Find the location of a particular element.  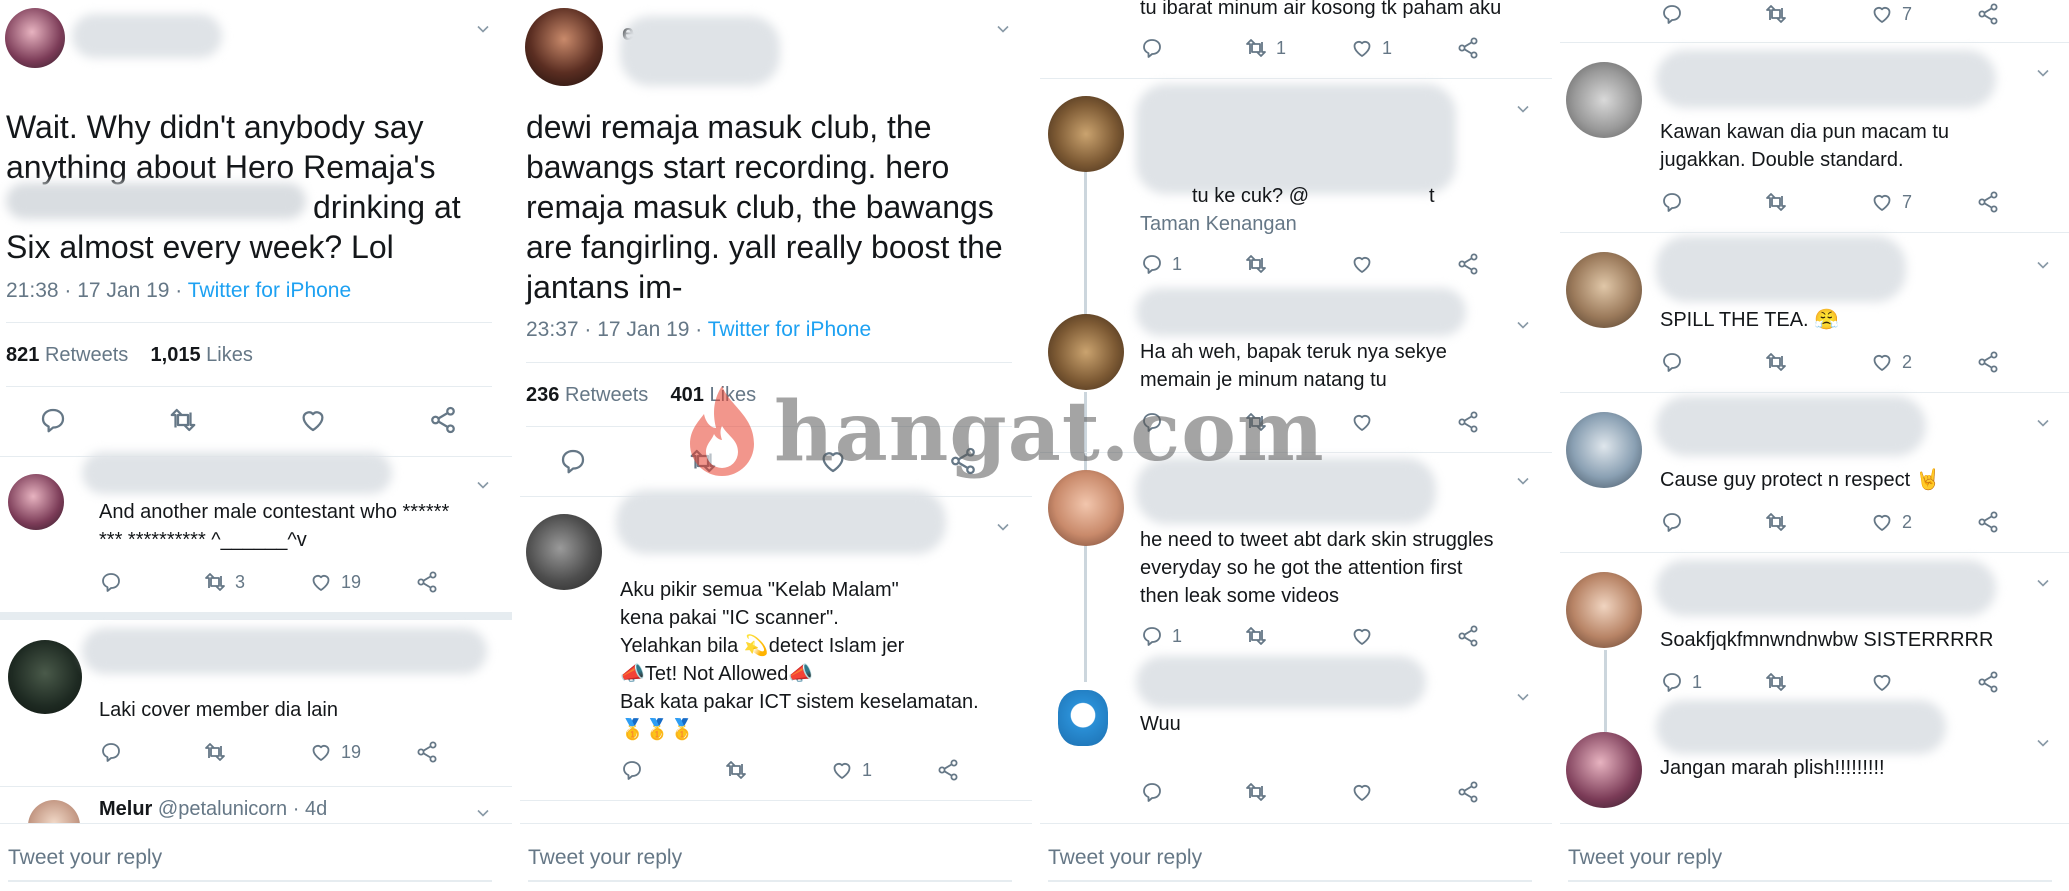

retweet-button: 1 is located at coordinates (1265, 48).